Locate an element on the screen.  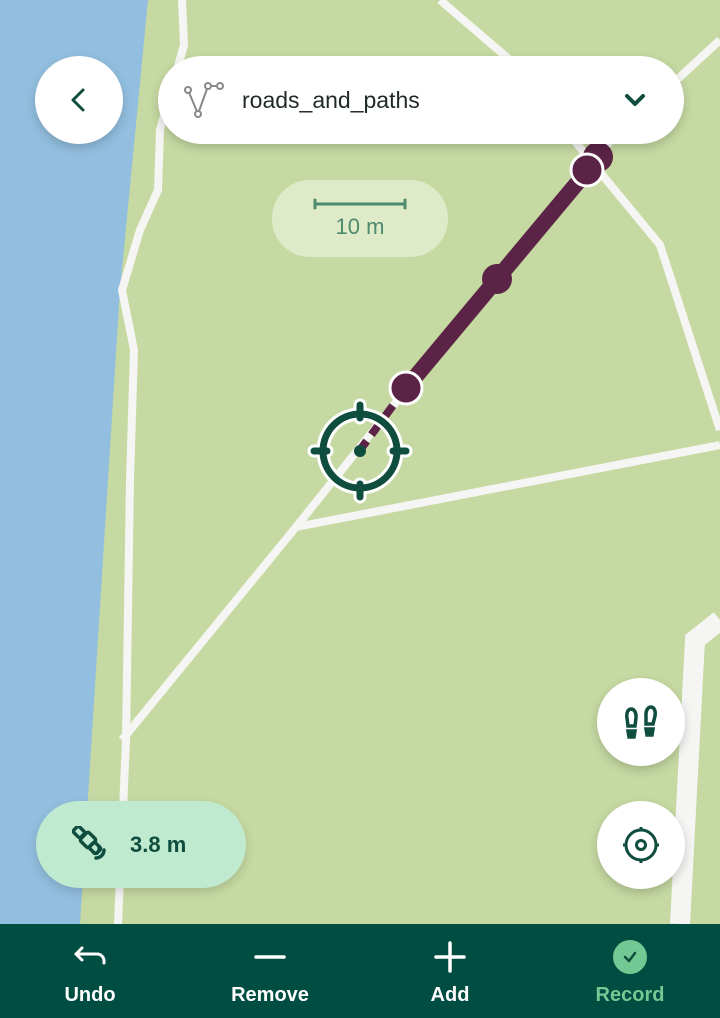
undo-label: Undo is located at coordinates (90, 995).